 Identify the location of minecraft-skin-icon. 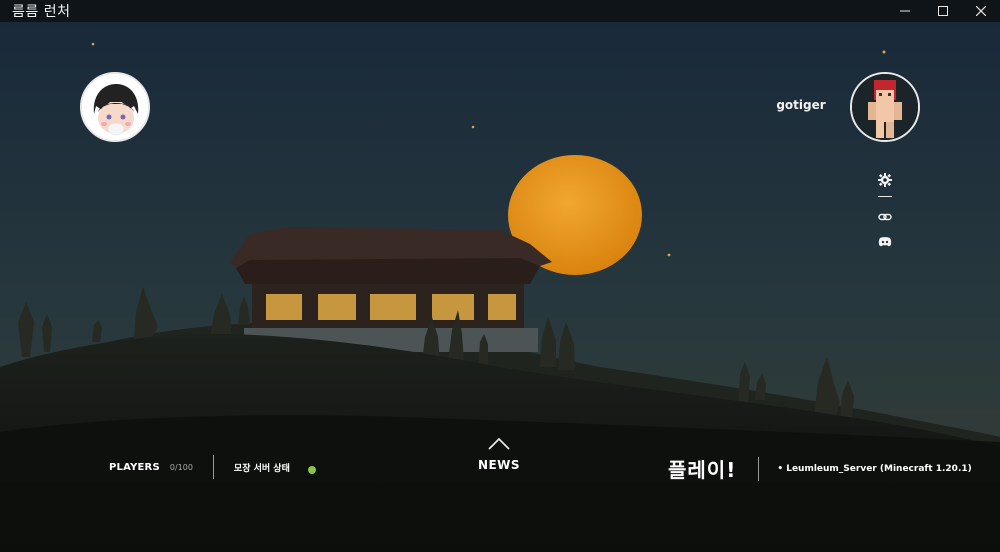
(885, 107).